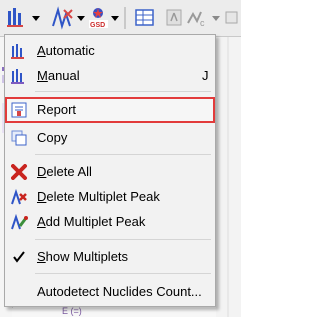 This screenshot has width=320, height=322. Describe the element at coordinates (72, 311) in the screenshot. I see `bottom-fragment-text: E (=)` at that location.